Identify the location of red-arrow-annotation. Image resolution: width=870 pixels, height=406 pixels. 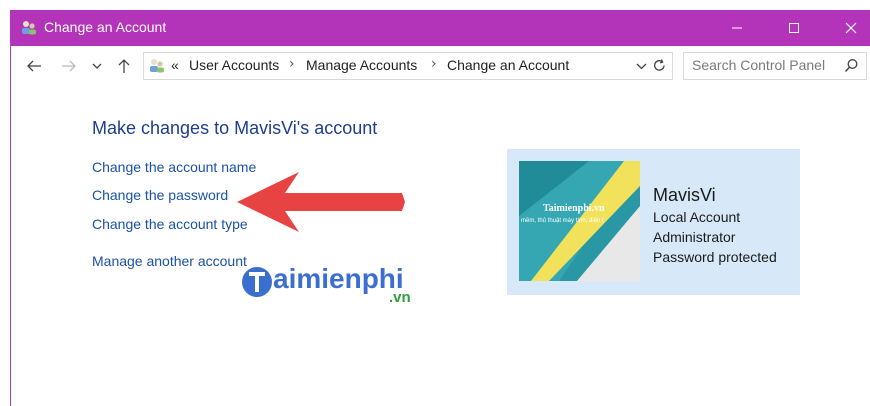
(321, 202).